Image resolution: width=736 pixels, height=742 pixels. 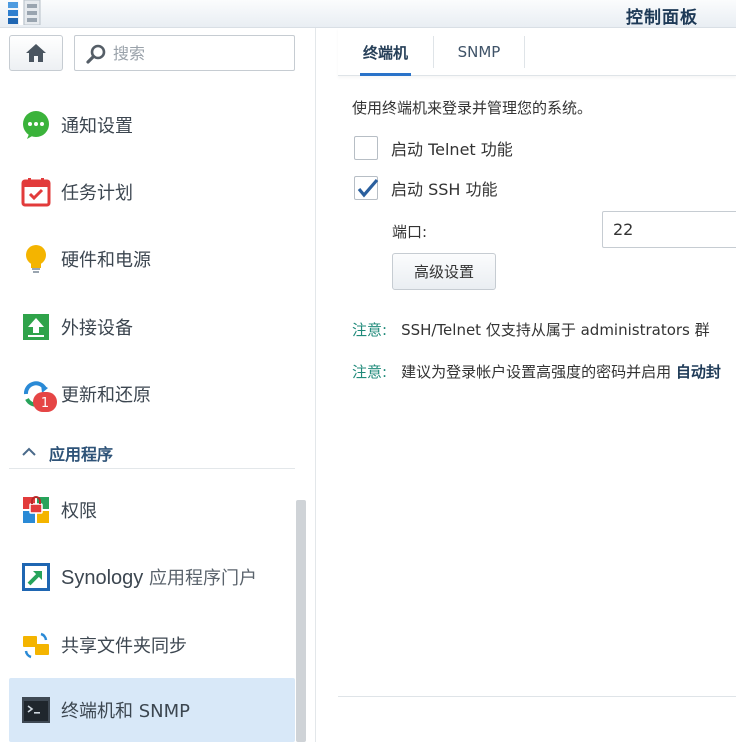 I want to click on tab-bar: 终端机 SNMP, so click(x=537, y=52).